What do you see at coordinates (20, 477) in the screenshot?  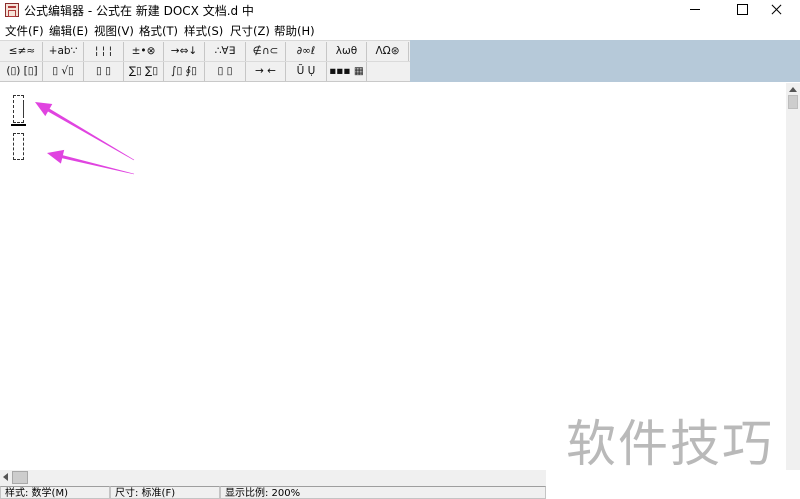 I see `horizontal-scroll-thumb` at bounding box center [20, 477].